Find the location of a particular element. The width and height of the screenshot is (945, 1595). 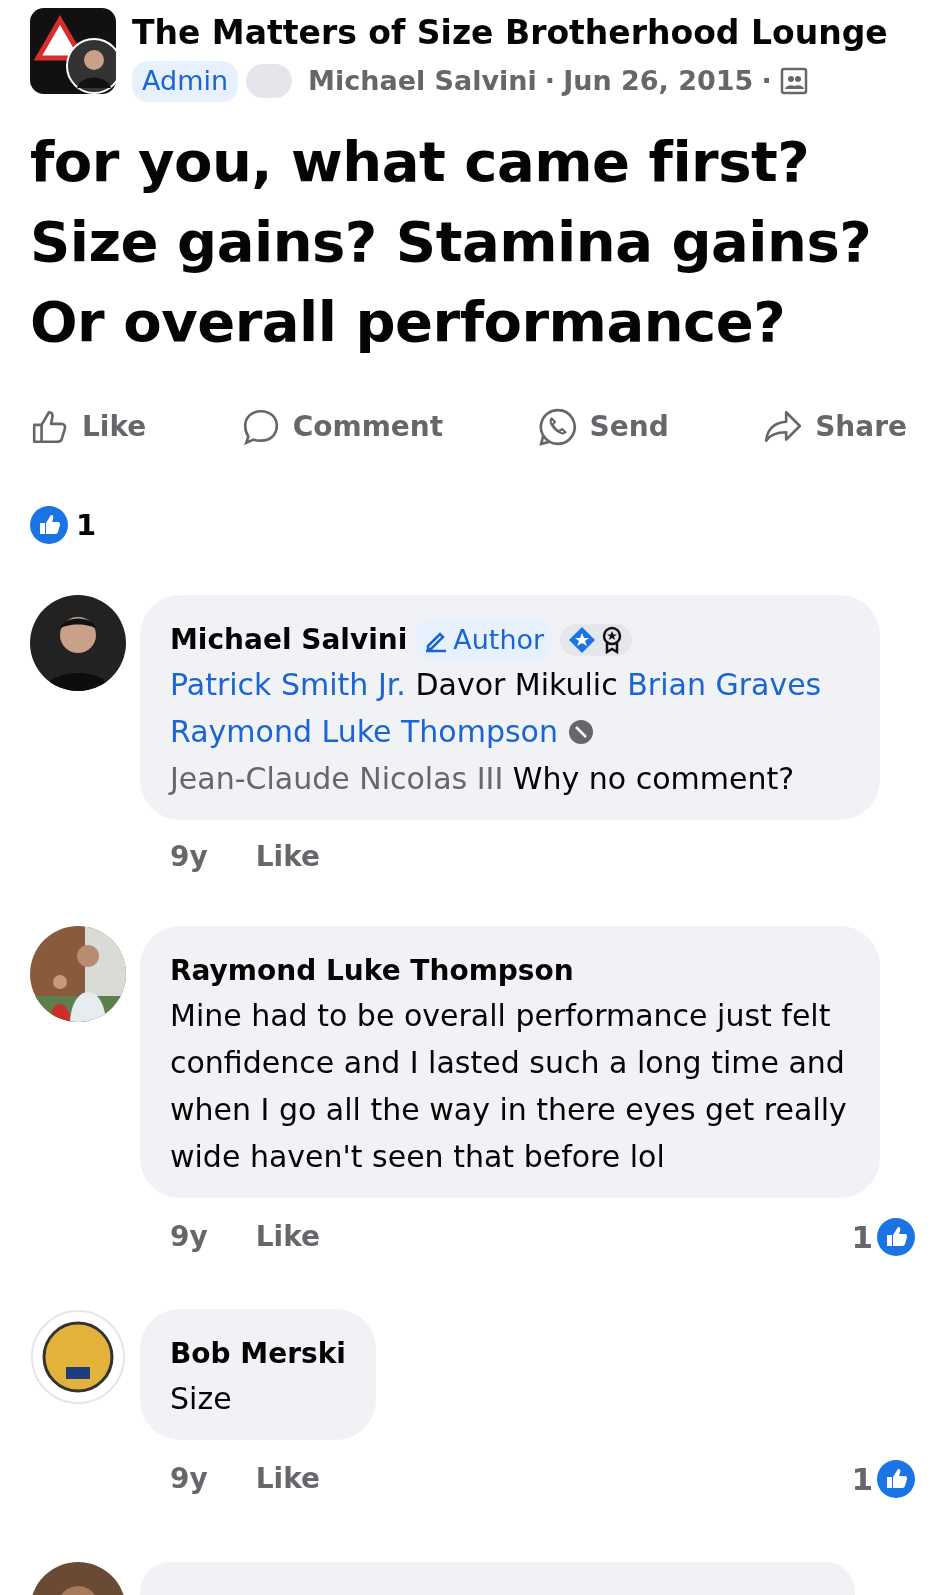

commenter-name: Raymond Luke Thompson is located at coordinates (372, 971).